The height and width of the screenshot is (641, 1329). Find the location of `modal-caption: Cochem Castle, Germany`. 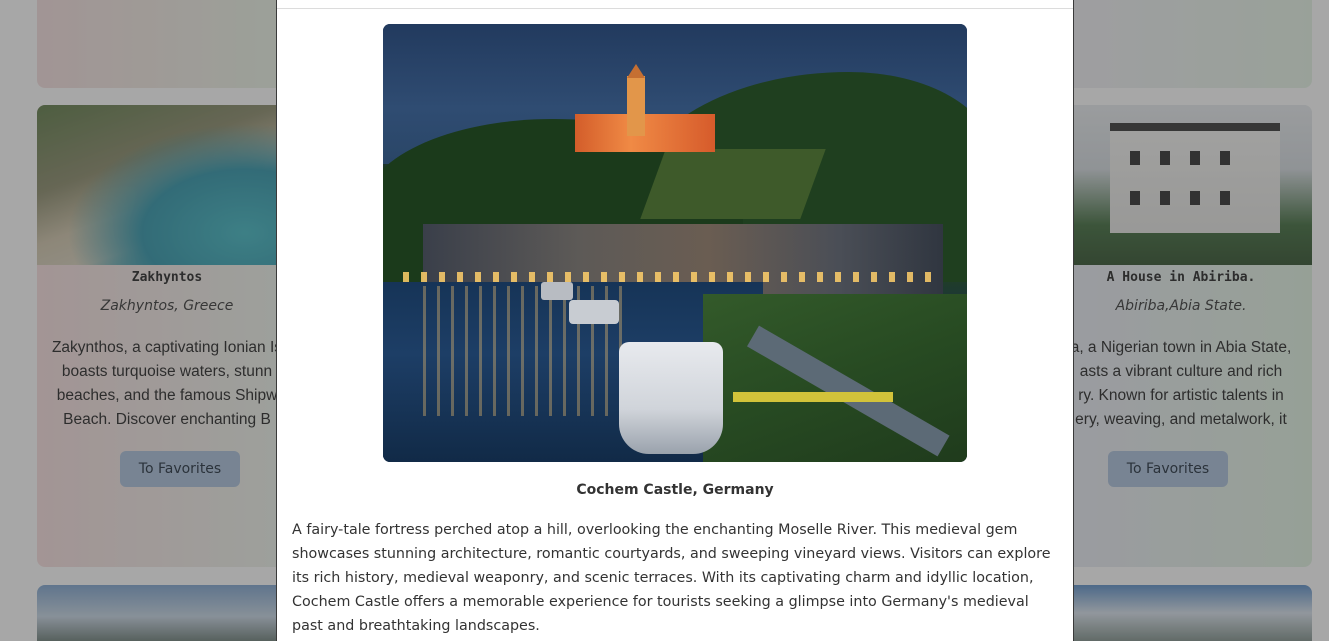

modal-caption: Cochem Castle, Germany is located at coordinates (675, 490).